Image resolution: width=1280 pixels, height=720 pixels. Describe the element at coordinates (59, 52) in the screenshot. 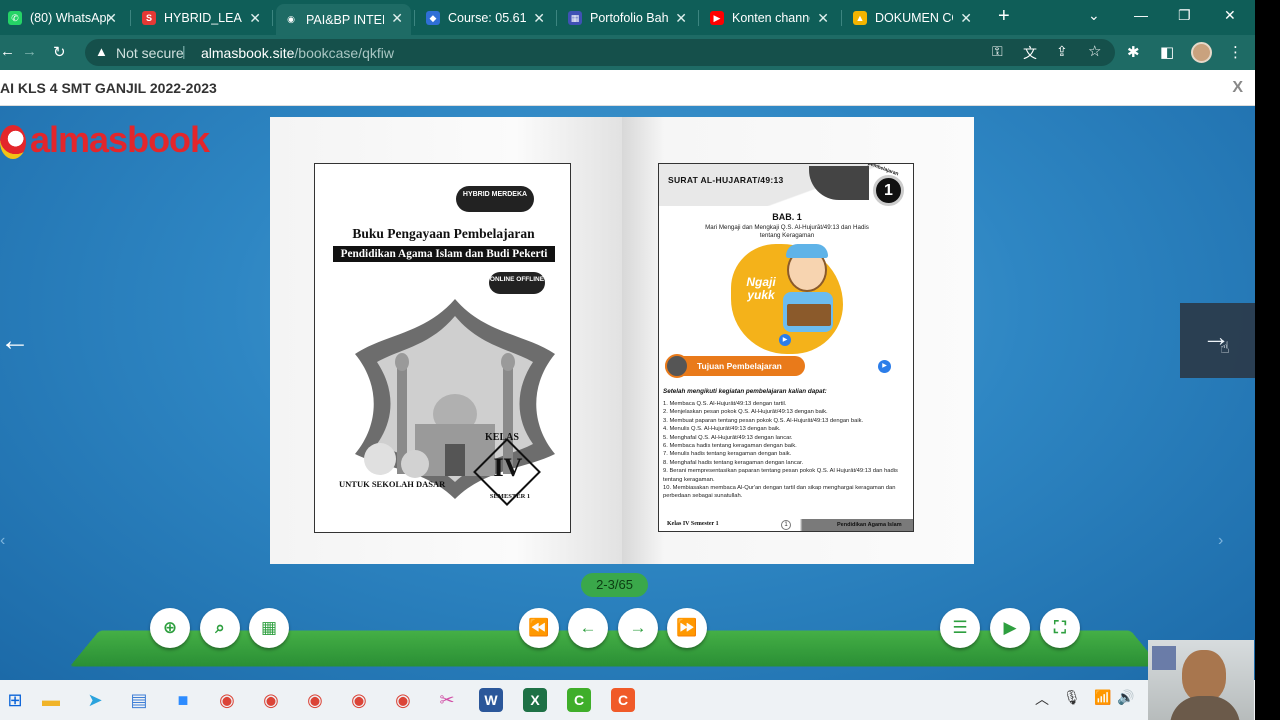

I see `reload-icon: ↻` at that location.